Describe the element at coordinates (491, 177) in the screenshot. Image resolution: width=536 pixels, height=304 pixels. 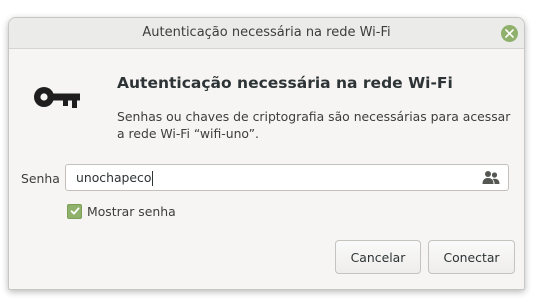
I see `users-icon` at that location.